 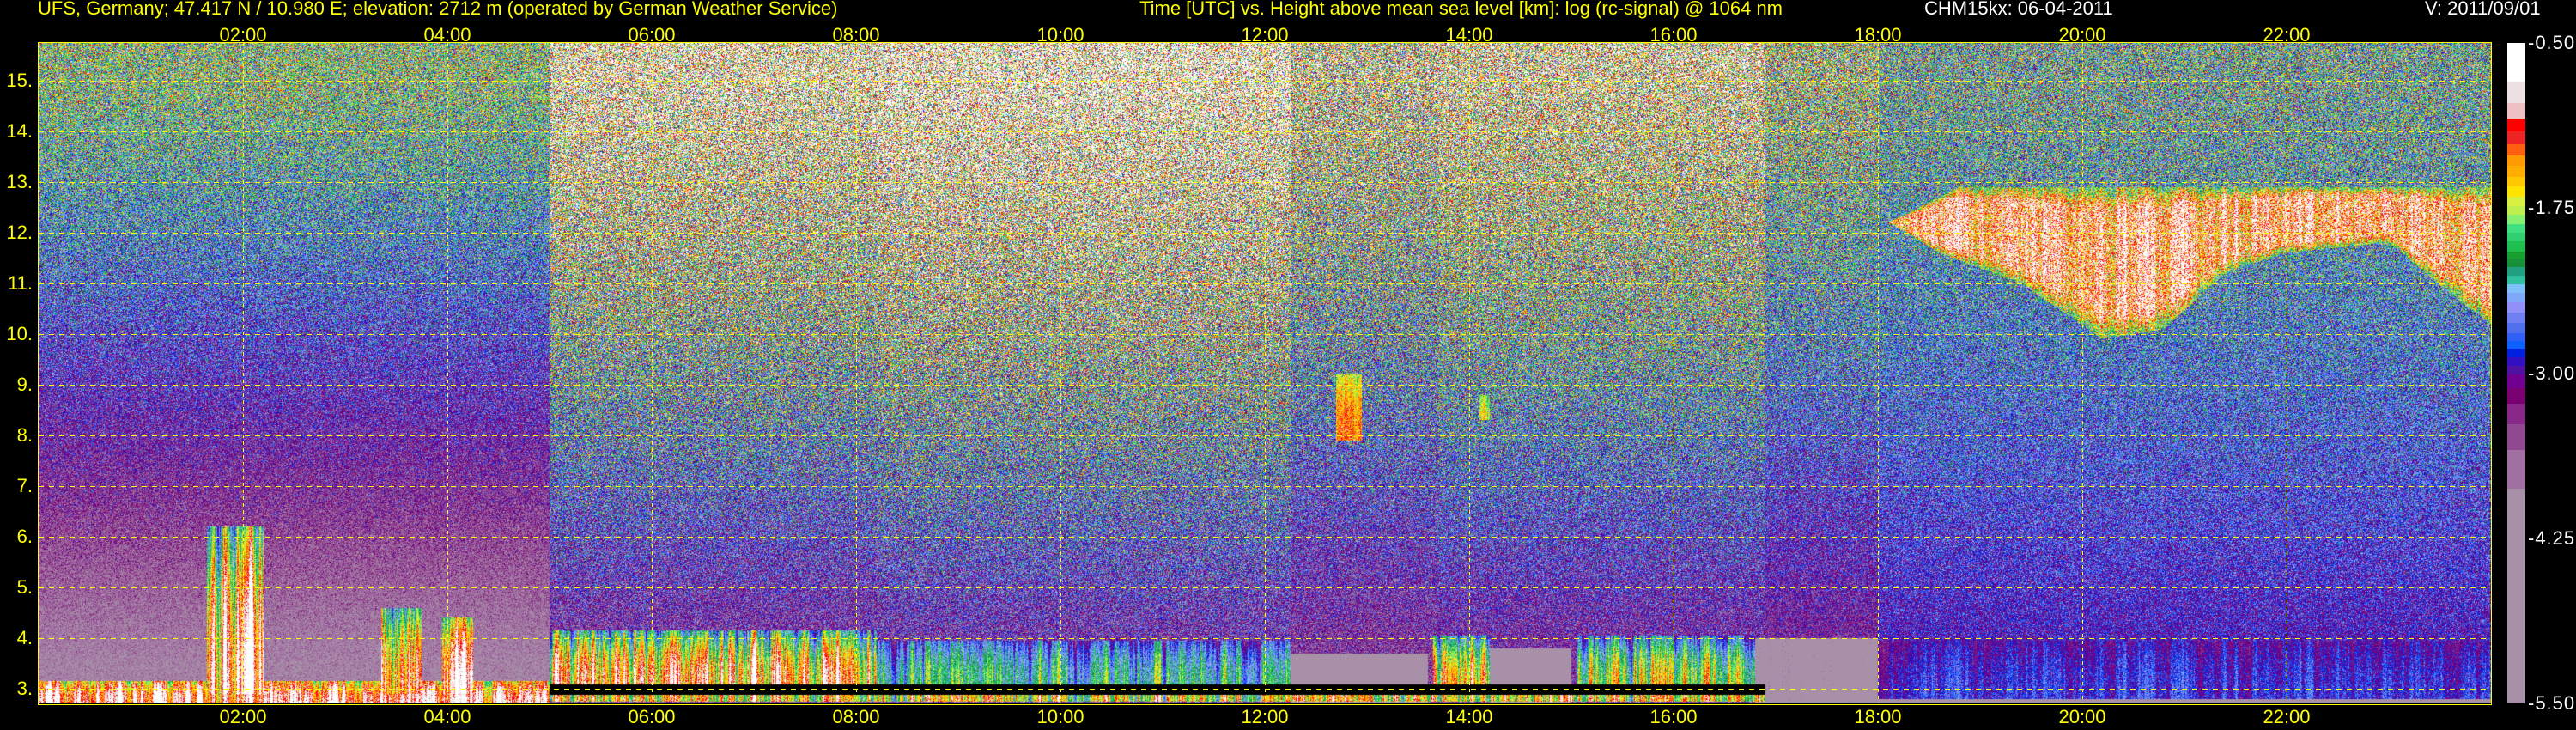 What do you see at coordinates (25, 688) in the screenshot?
I see `y-tick-label: 3.` at bounding box center [25, 688].